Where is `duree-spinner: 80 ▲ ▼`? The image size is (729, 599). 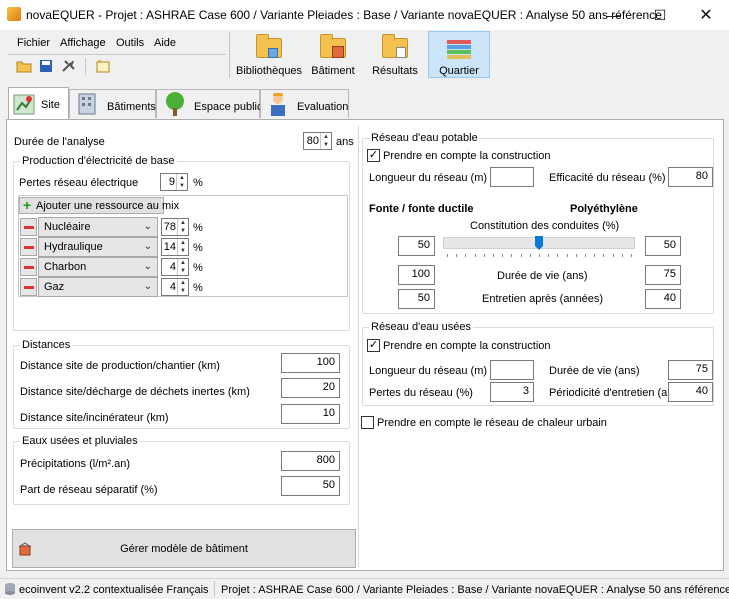
duree-spinner: 80 ▲ ▼ is located at coordinates (317, 141).